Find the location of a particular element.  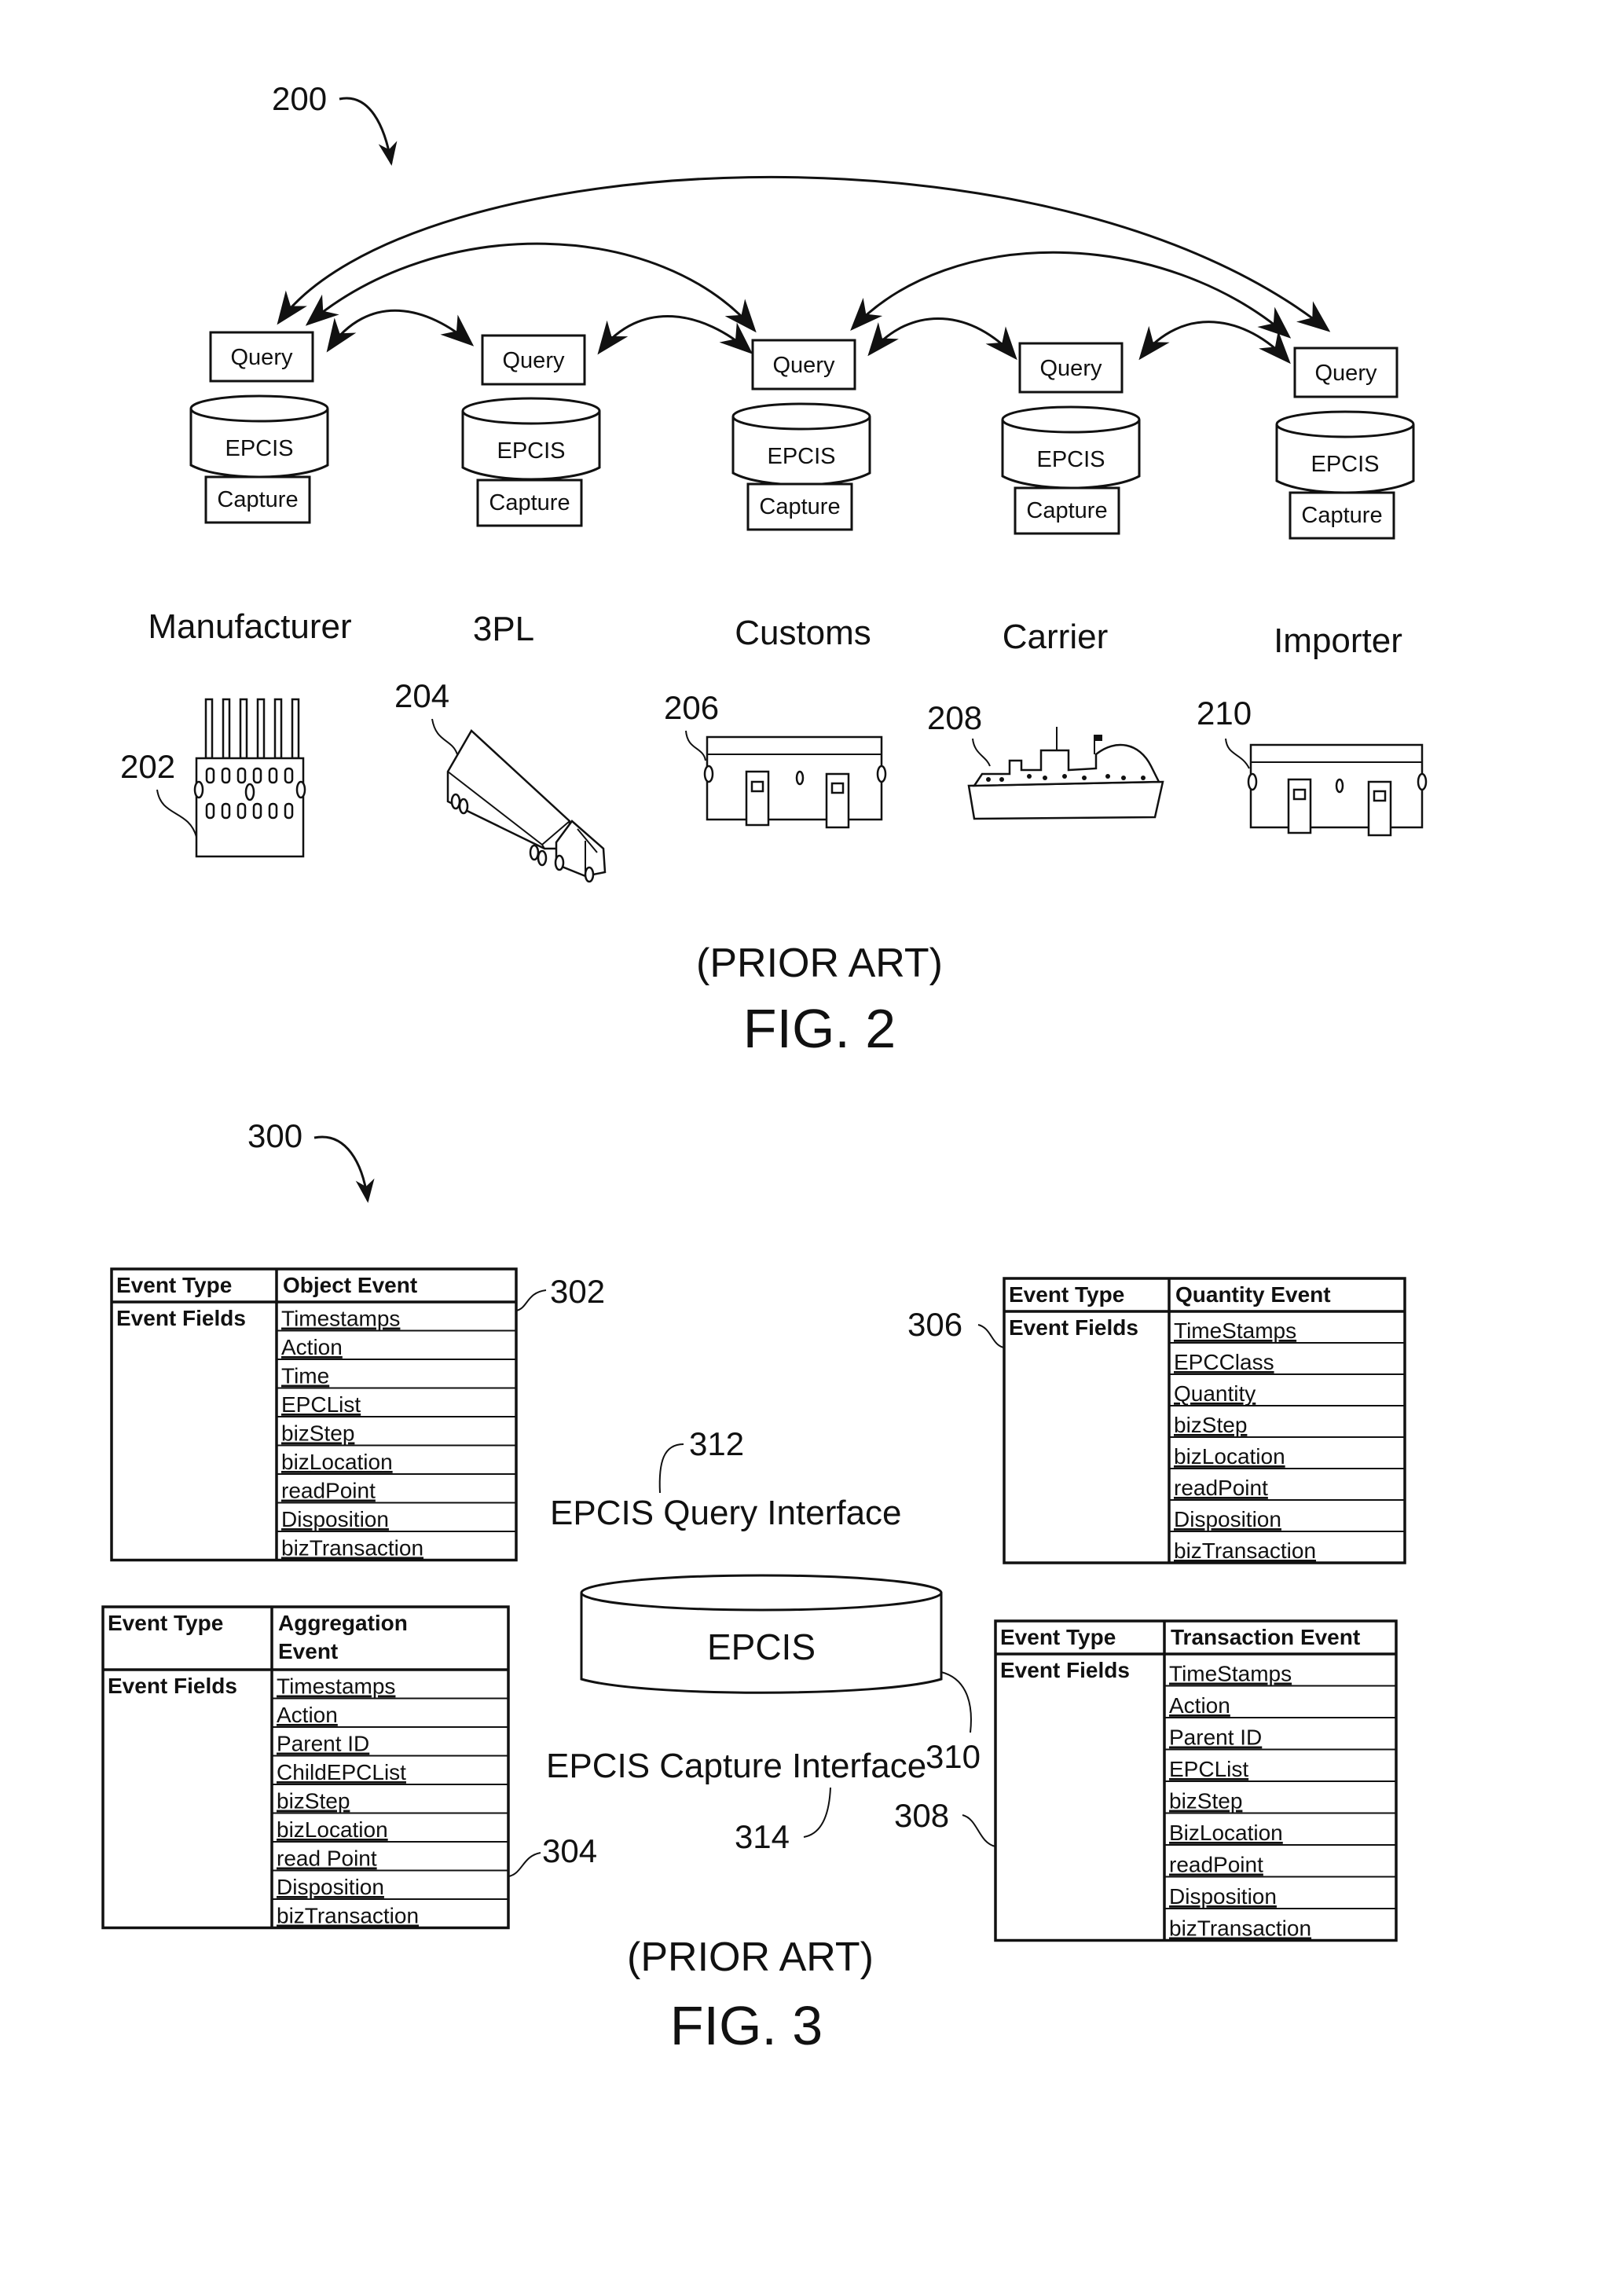

arc-customs-carrier is located at coordinates (942, 339).